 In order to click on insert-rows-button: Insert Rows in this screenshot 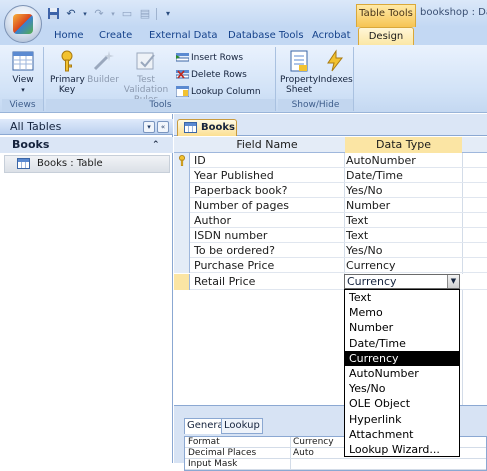, I will do `click(209, 58)`.